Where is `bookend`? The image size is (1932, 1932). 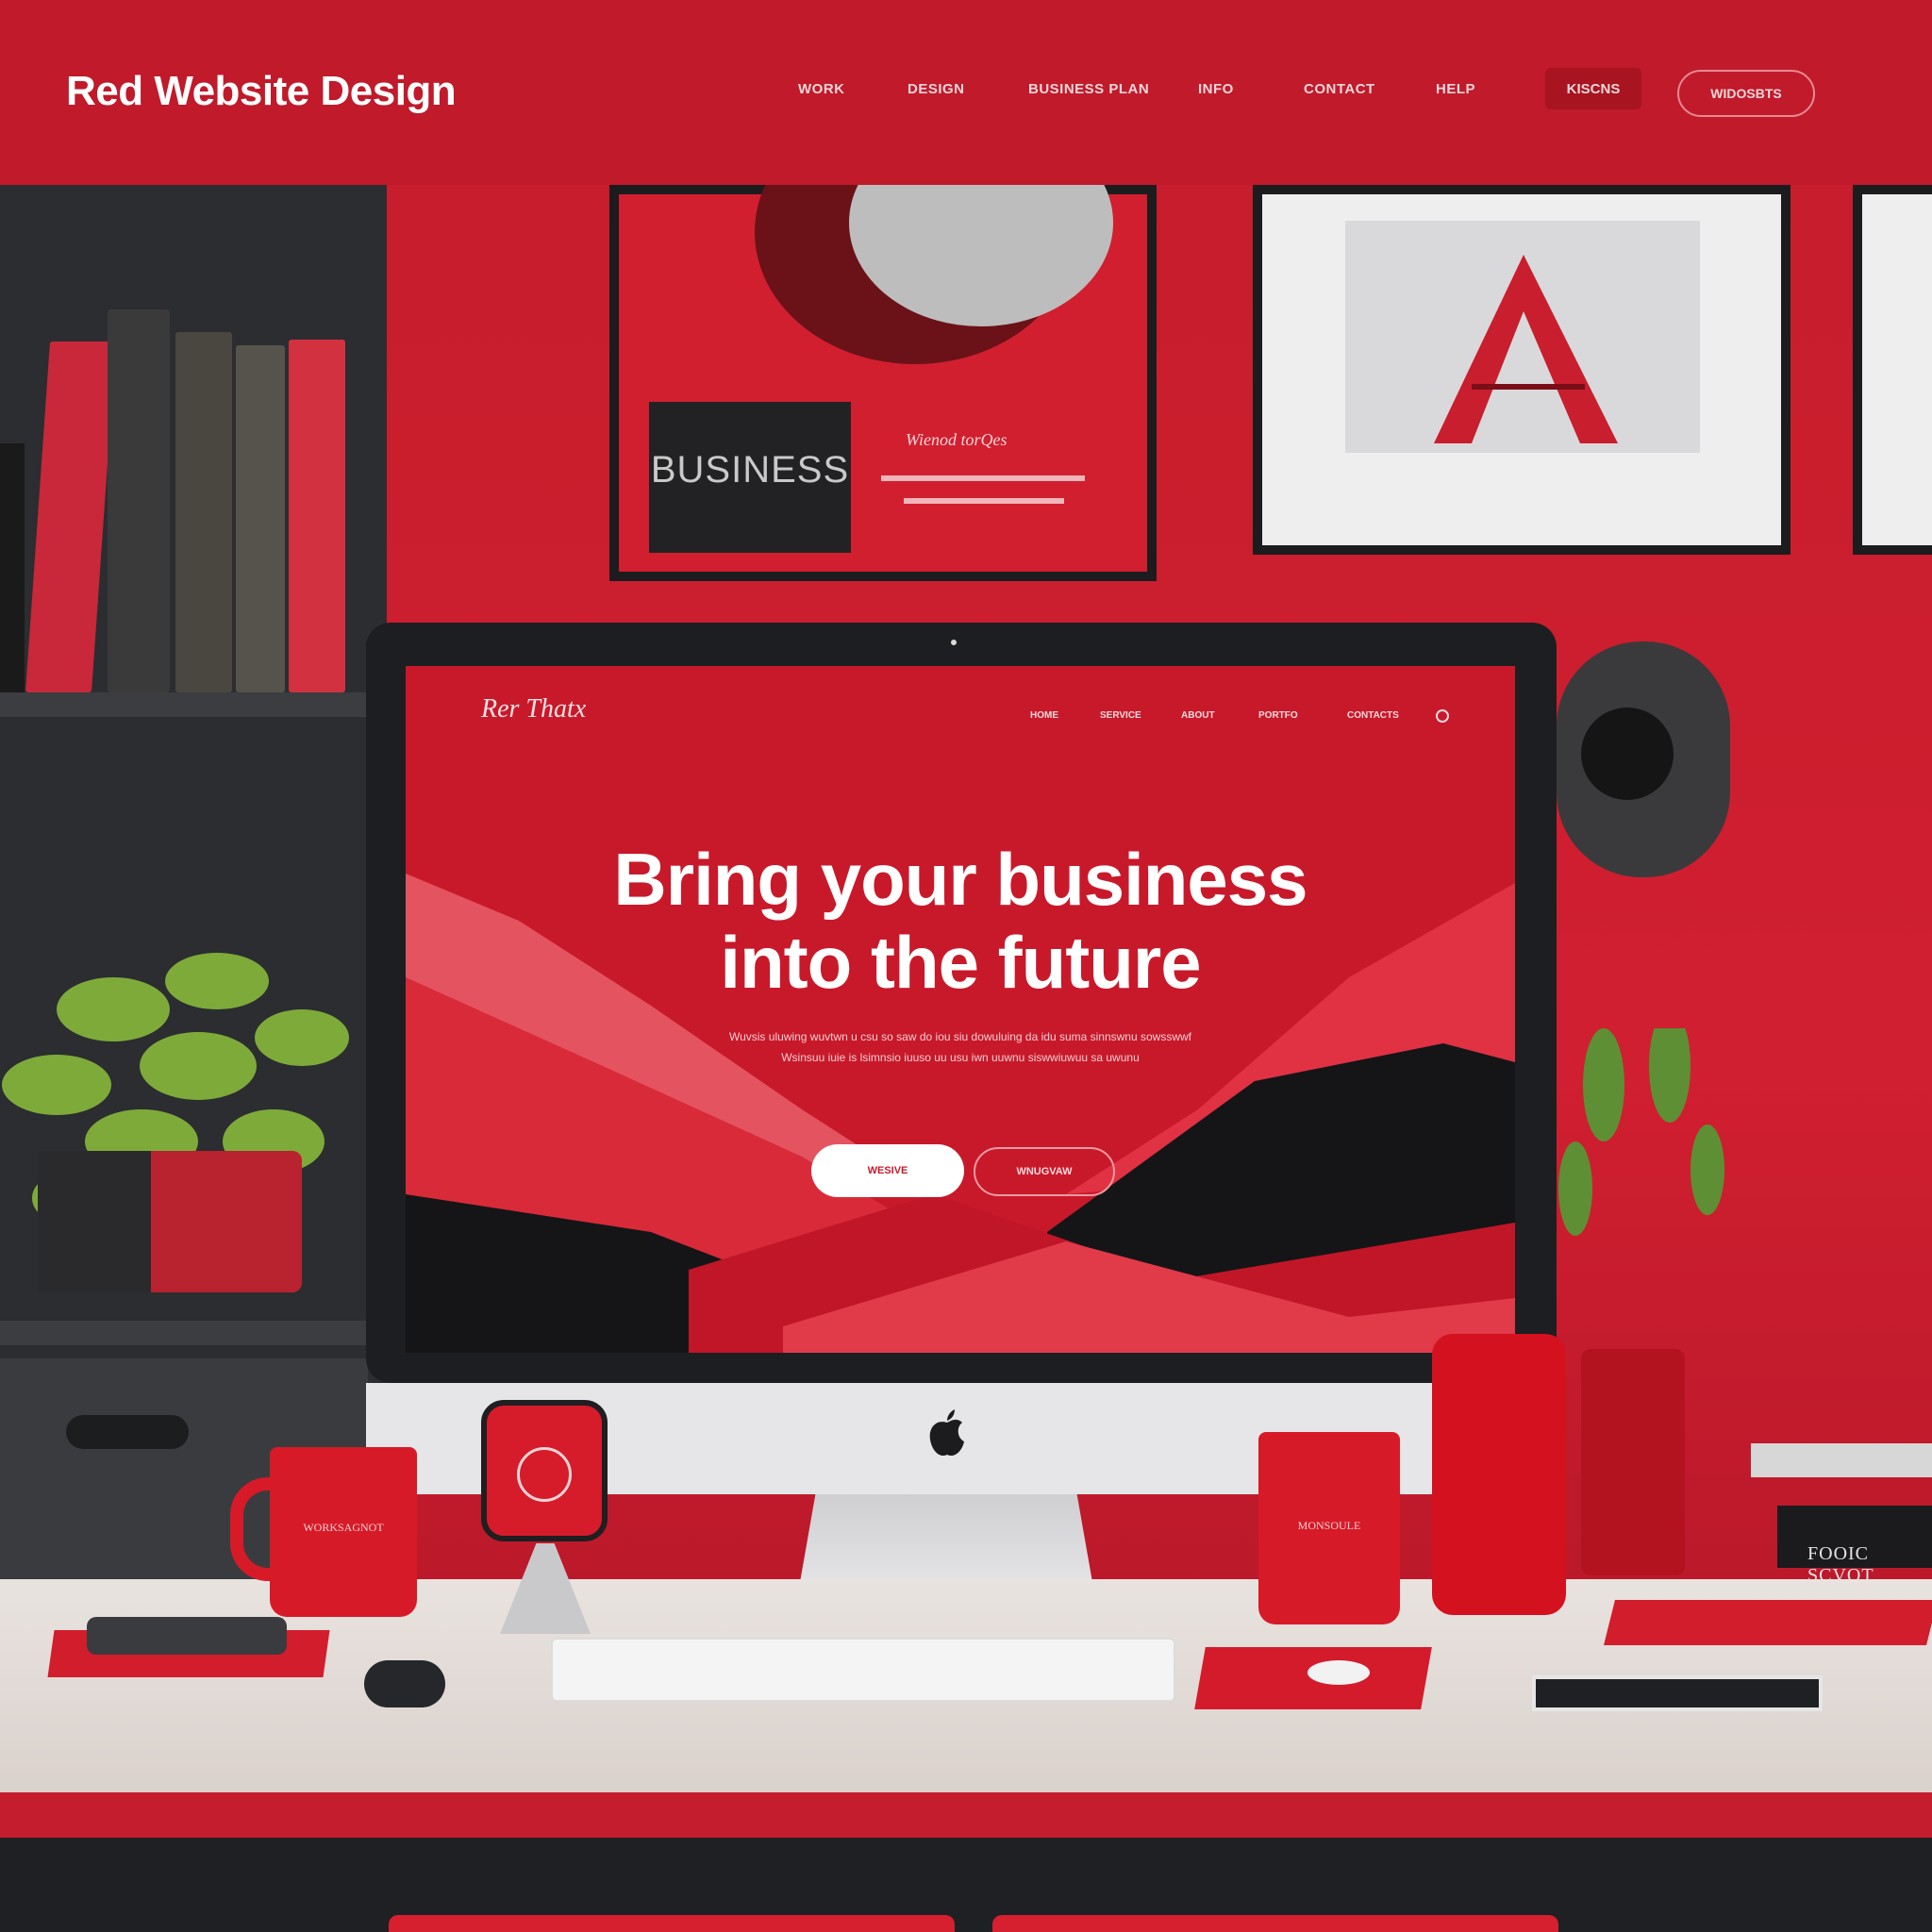 bookend is located at coordinates (12, 567).